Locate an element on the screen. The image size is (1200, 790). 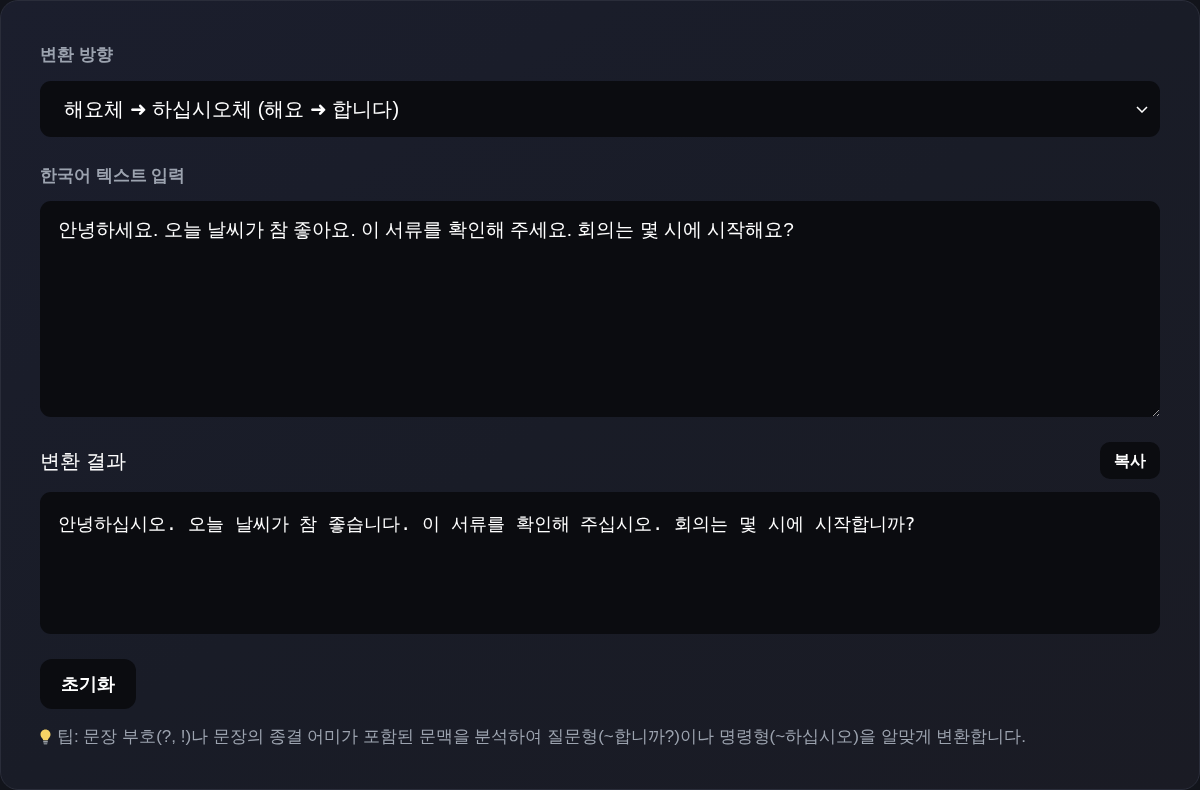
direction-select: 해요체 ➜ 하십시오체 (해요 ➜ 합니다) is located at coordinates (600, 109).